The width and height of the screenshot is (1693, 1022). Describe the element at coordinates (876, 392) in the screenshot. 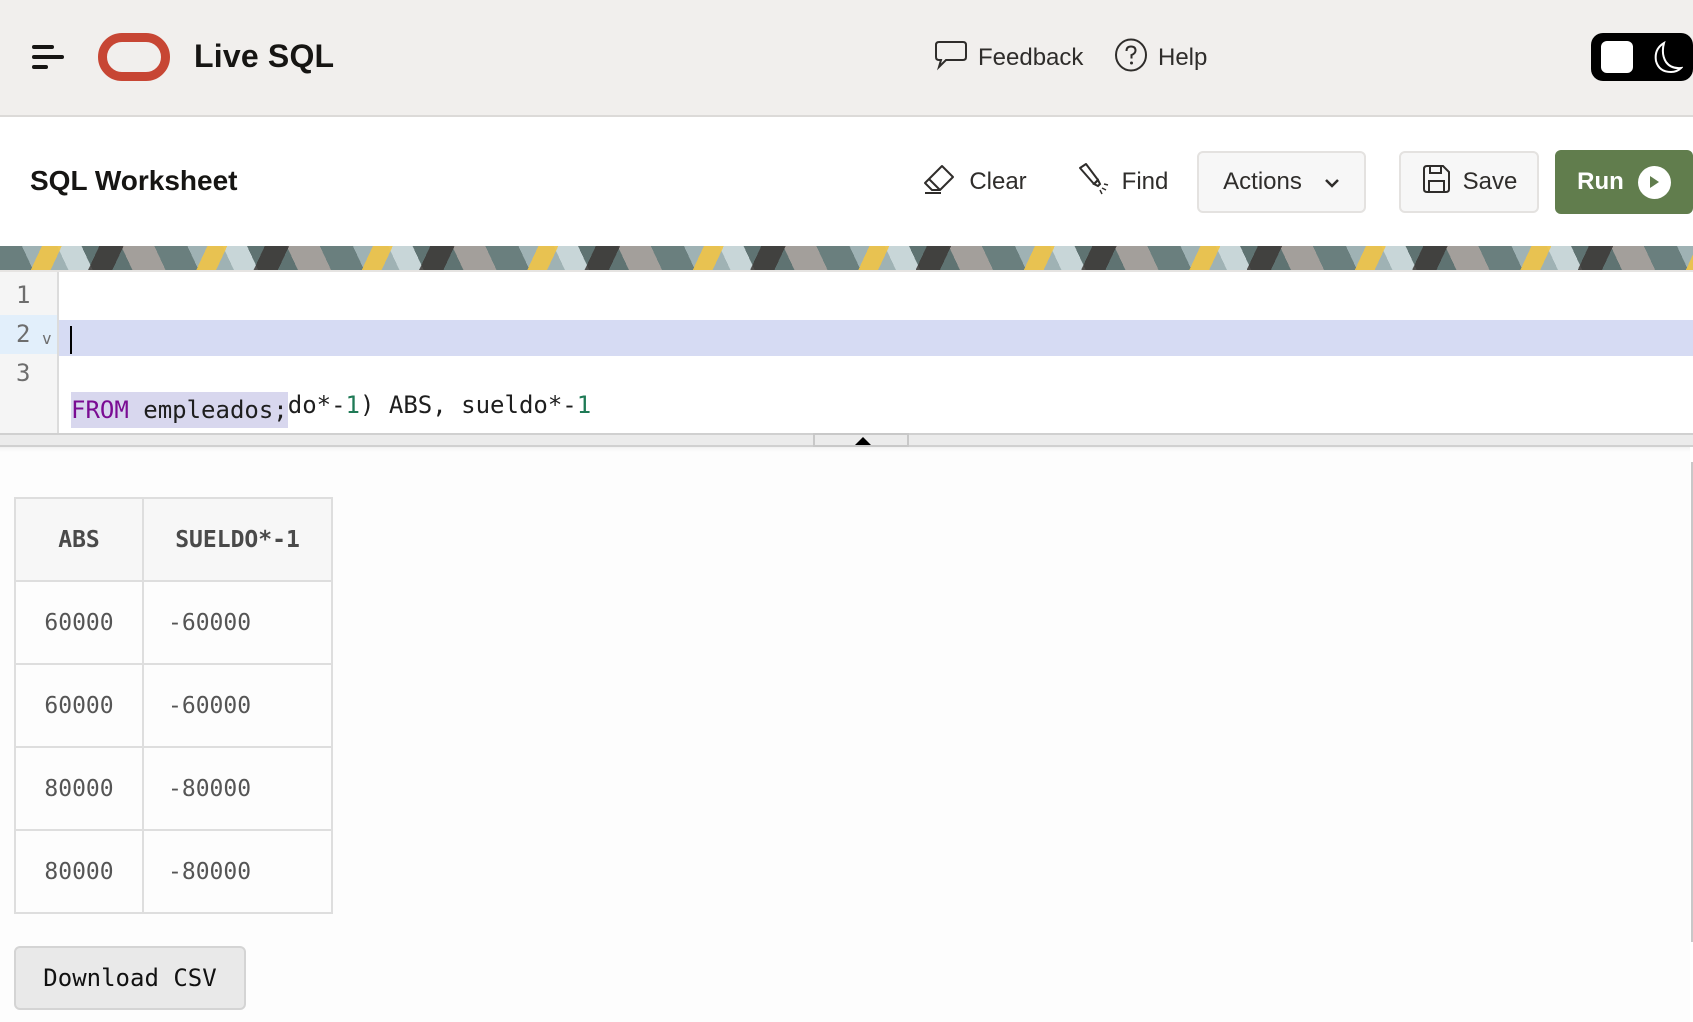

I see `code-line-3: FROM empleados;` at that location.